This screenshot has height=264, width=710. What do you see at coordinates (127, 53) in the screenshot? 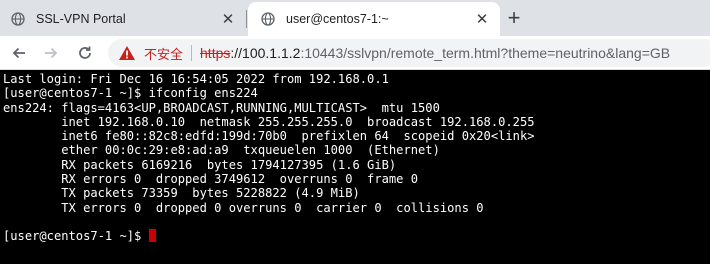
I see `warning-icon` at bounding box center [127, 53].